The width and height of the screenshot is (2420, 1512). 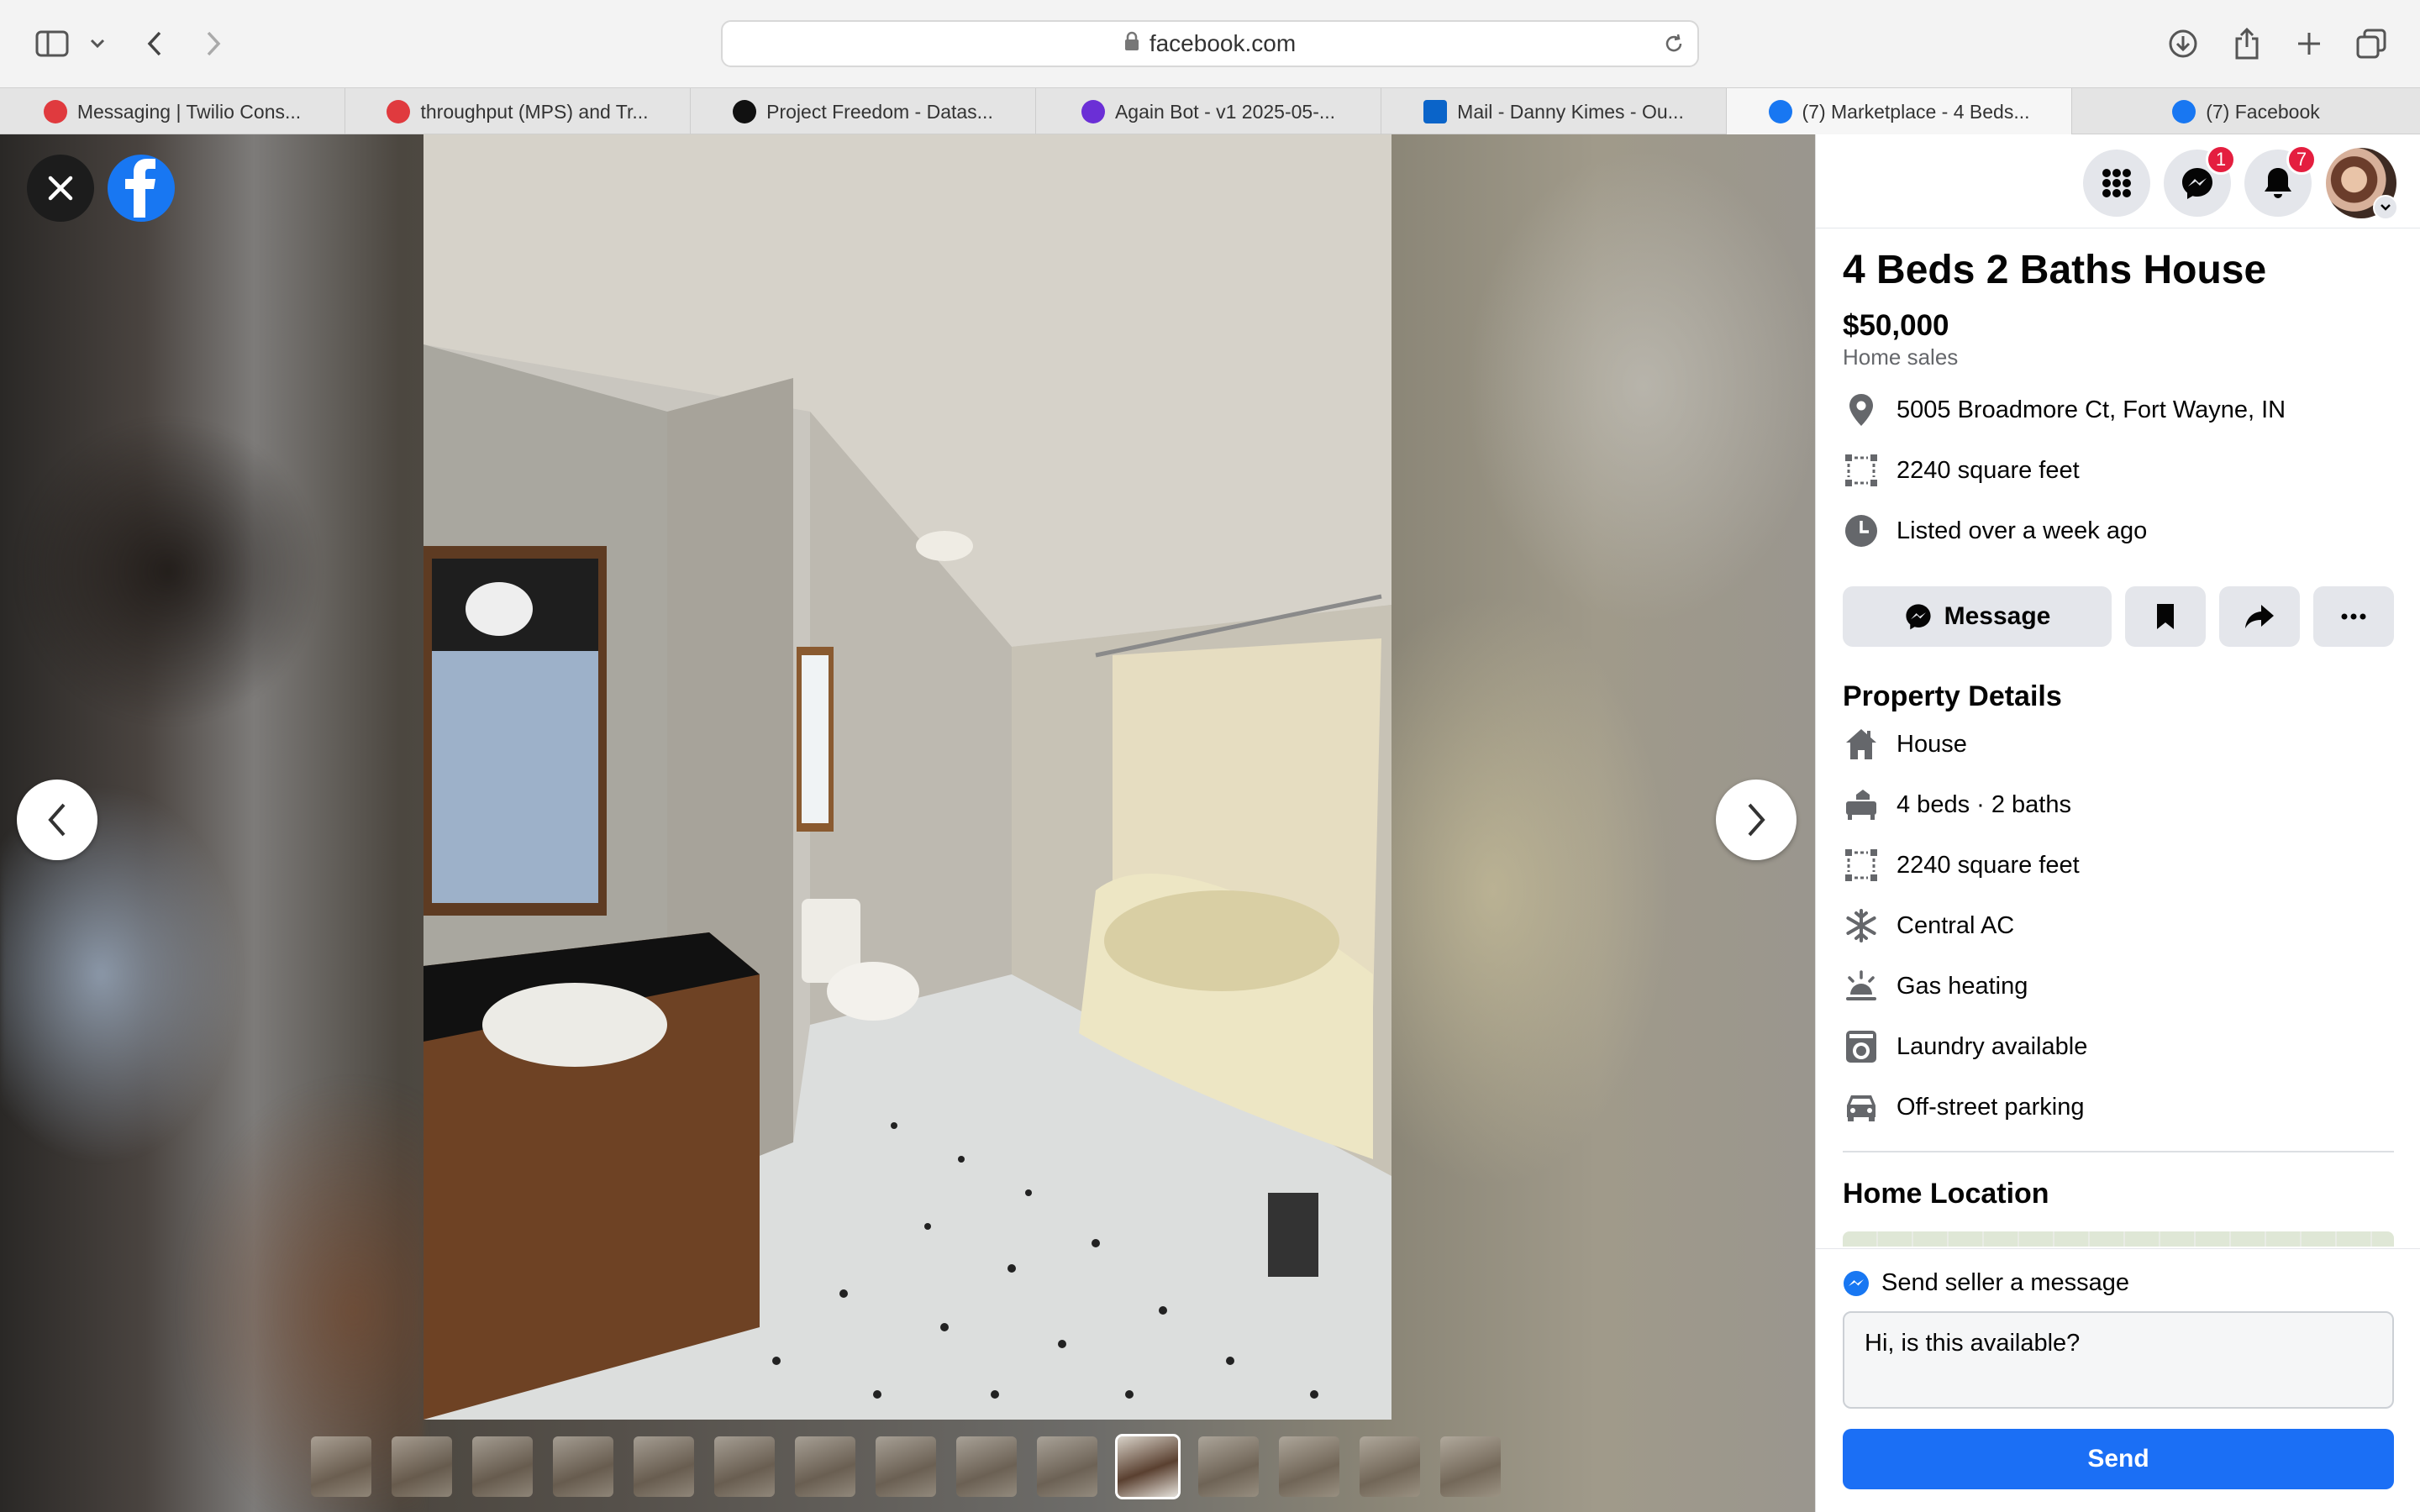 I want to click on notifications-button: 7, so click(x=2280, y=180).